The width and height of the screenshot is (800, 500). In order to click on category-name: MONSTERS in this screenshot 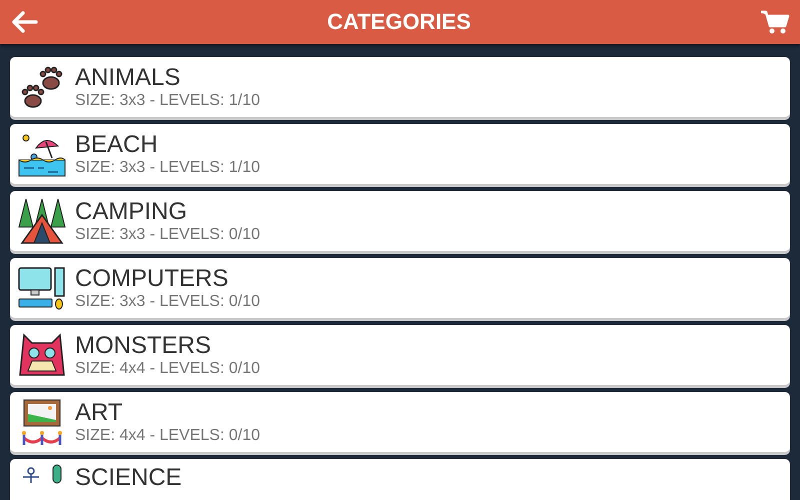, I will do `click(143, 345)`.